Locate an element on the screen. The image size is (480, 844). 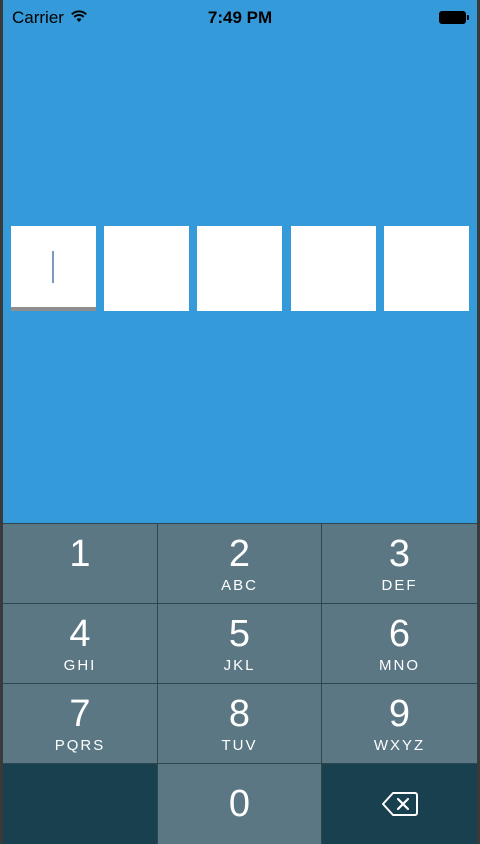
code-input-row is located at coordinates (241, 268).